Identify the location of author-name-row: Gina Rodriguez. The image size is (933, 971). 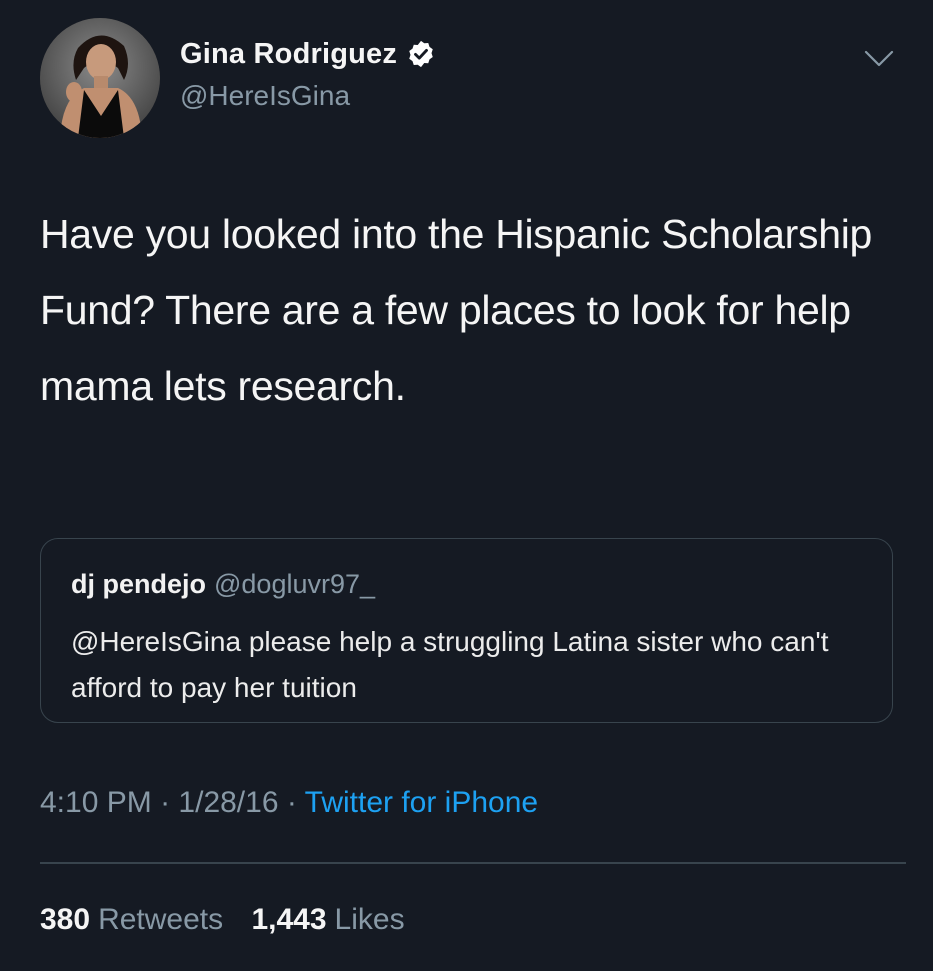
(308, 54).